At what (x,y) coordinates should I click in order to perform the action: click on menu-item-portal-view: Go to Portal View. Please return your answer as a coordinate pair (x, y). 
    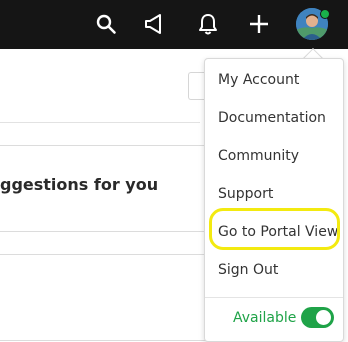
    Looking at the image, I should click on (278, 232).